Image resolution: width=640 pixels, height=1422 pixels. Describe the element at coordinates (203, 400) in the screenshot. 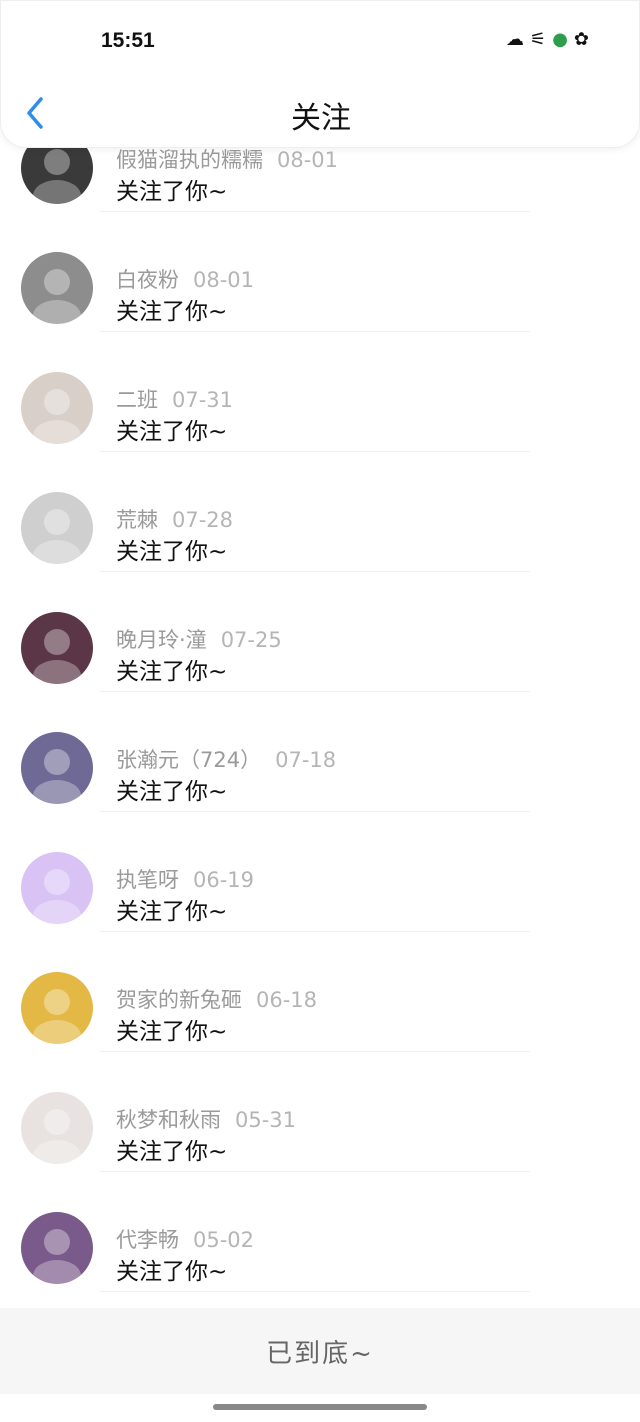

I see `follow-date: 07-31` at that location.